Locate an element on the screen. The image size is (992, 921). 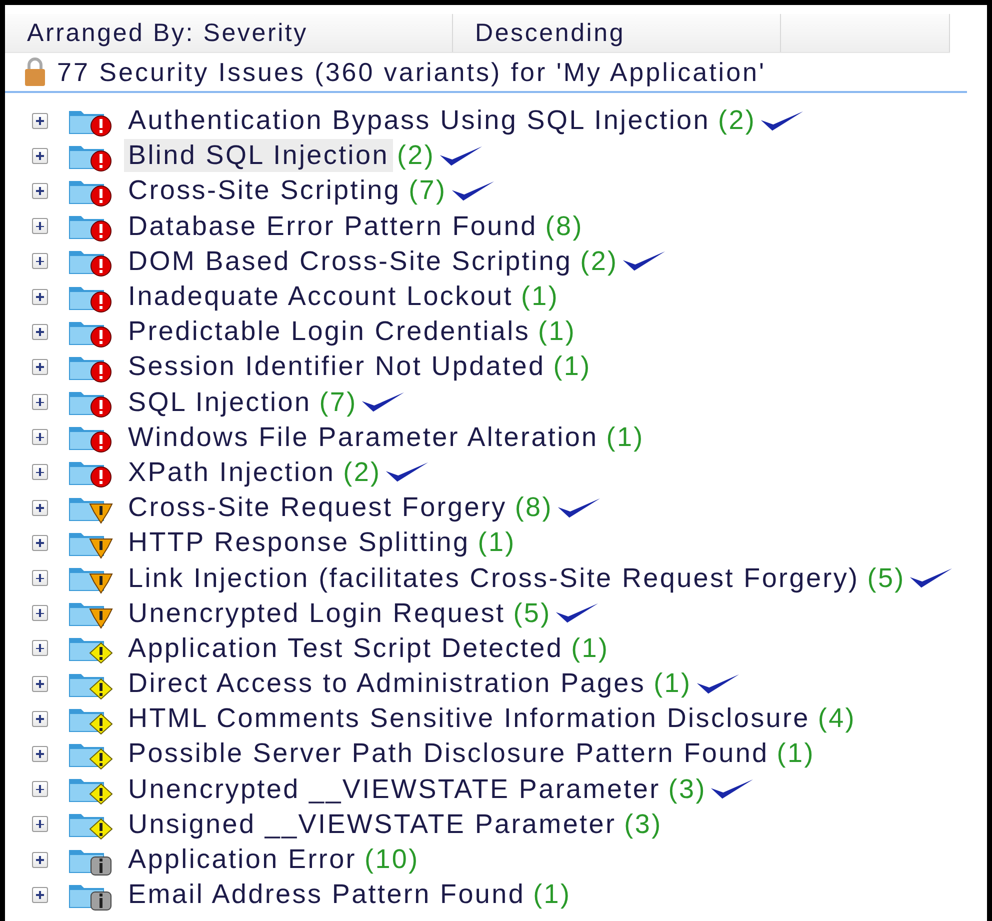
issue-name: SQL Injection is located at coordinates (220, 402).